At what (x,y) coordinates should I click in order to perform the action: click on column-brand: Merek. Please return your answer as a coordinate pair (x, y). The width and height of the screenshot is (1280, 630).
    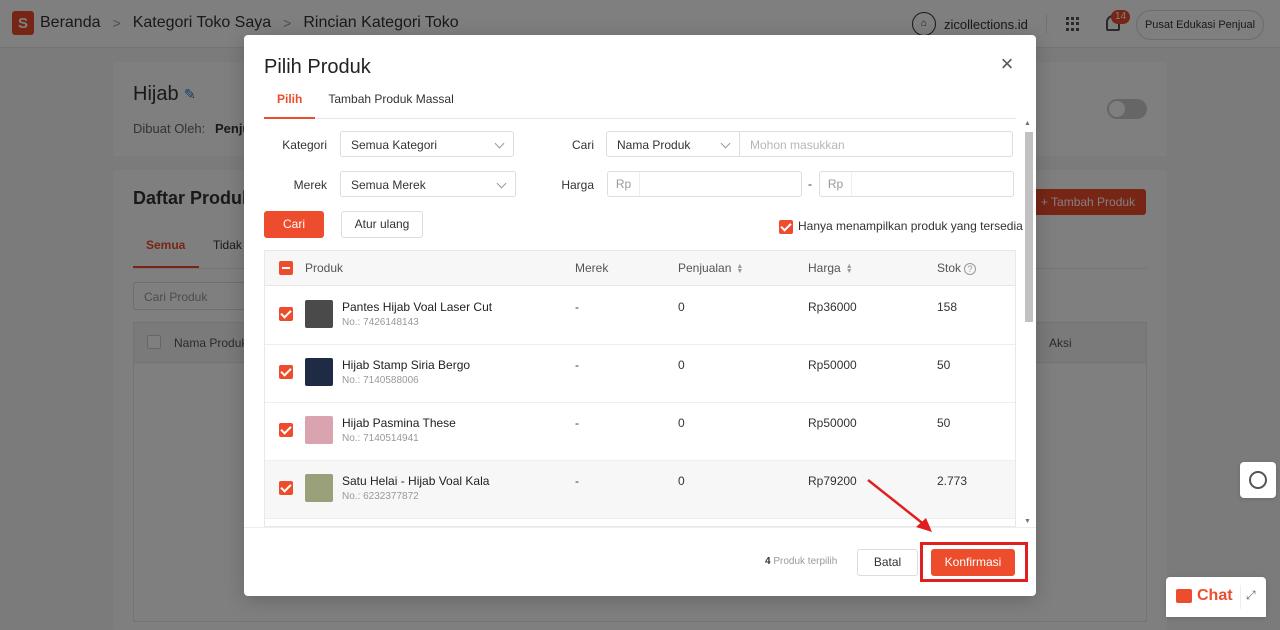
    Looking at the image, I should click on (592, 268).